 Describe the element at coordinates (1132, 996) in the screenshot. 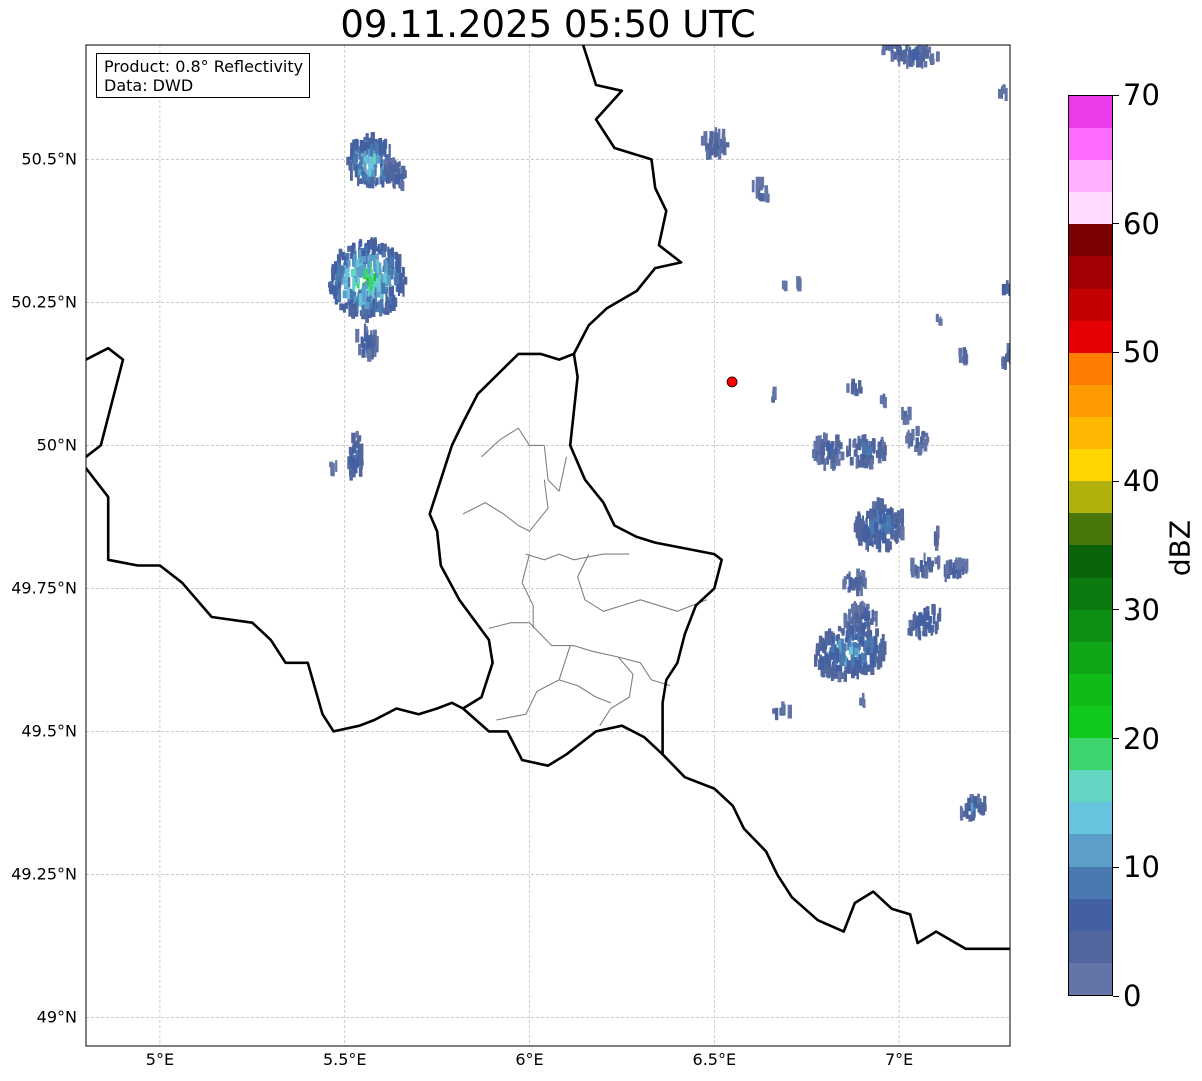

I see `colorbar-tick-label: 0` at that location.